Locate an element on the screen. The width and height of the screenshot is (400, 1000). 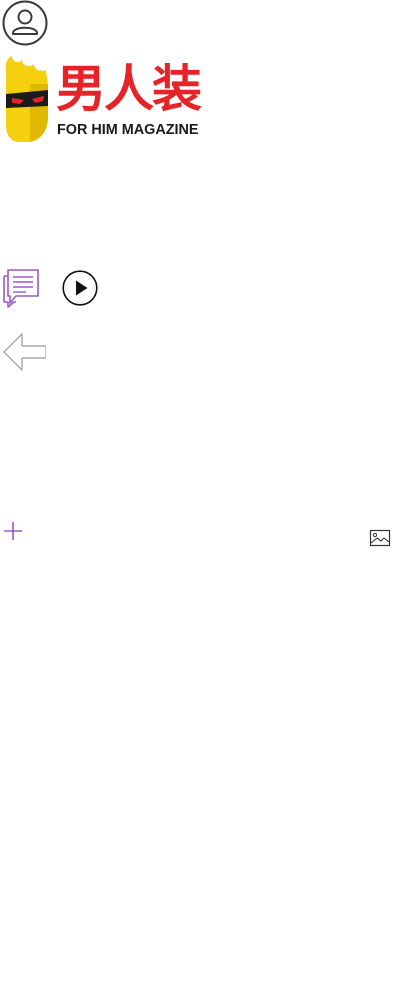
comment-button is located at coordinates (21, 287).